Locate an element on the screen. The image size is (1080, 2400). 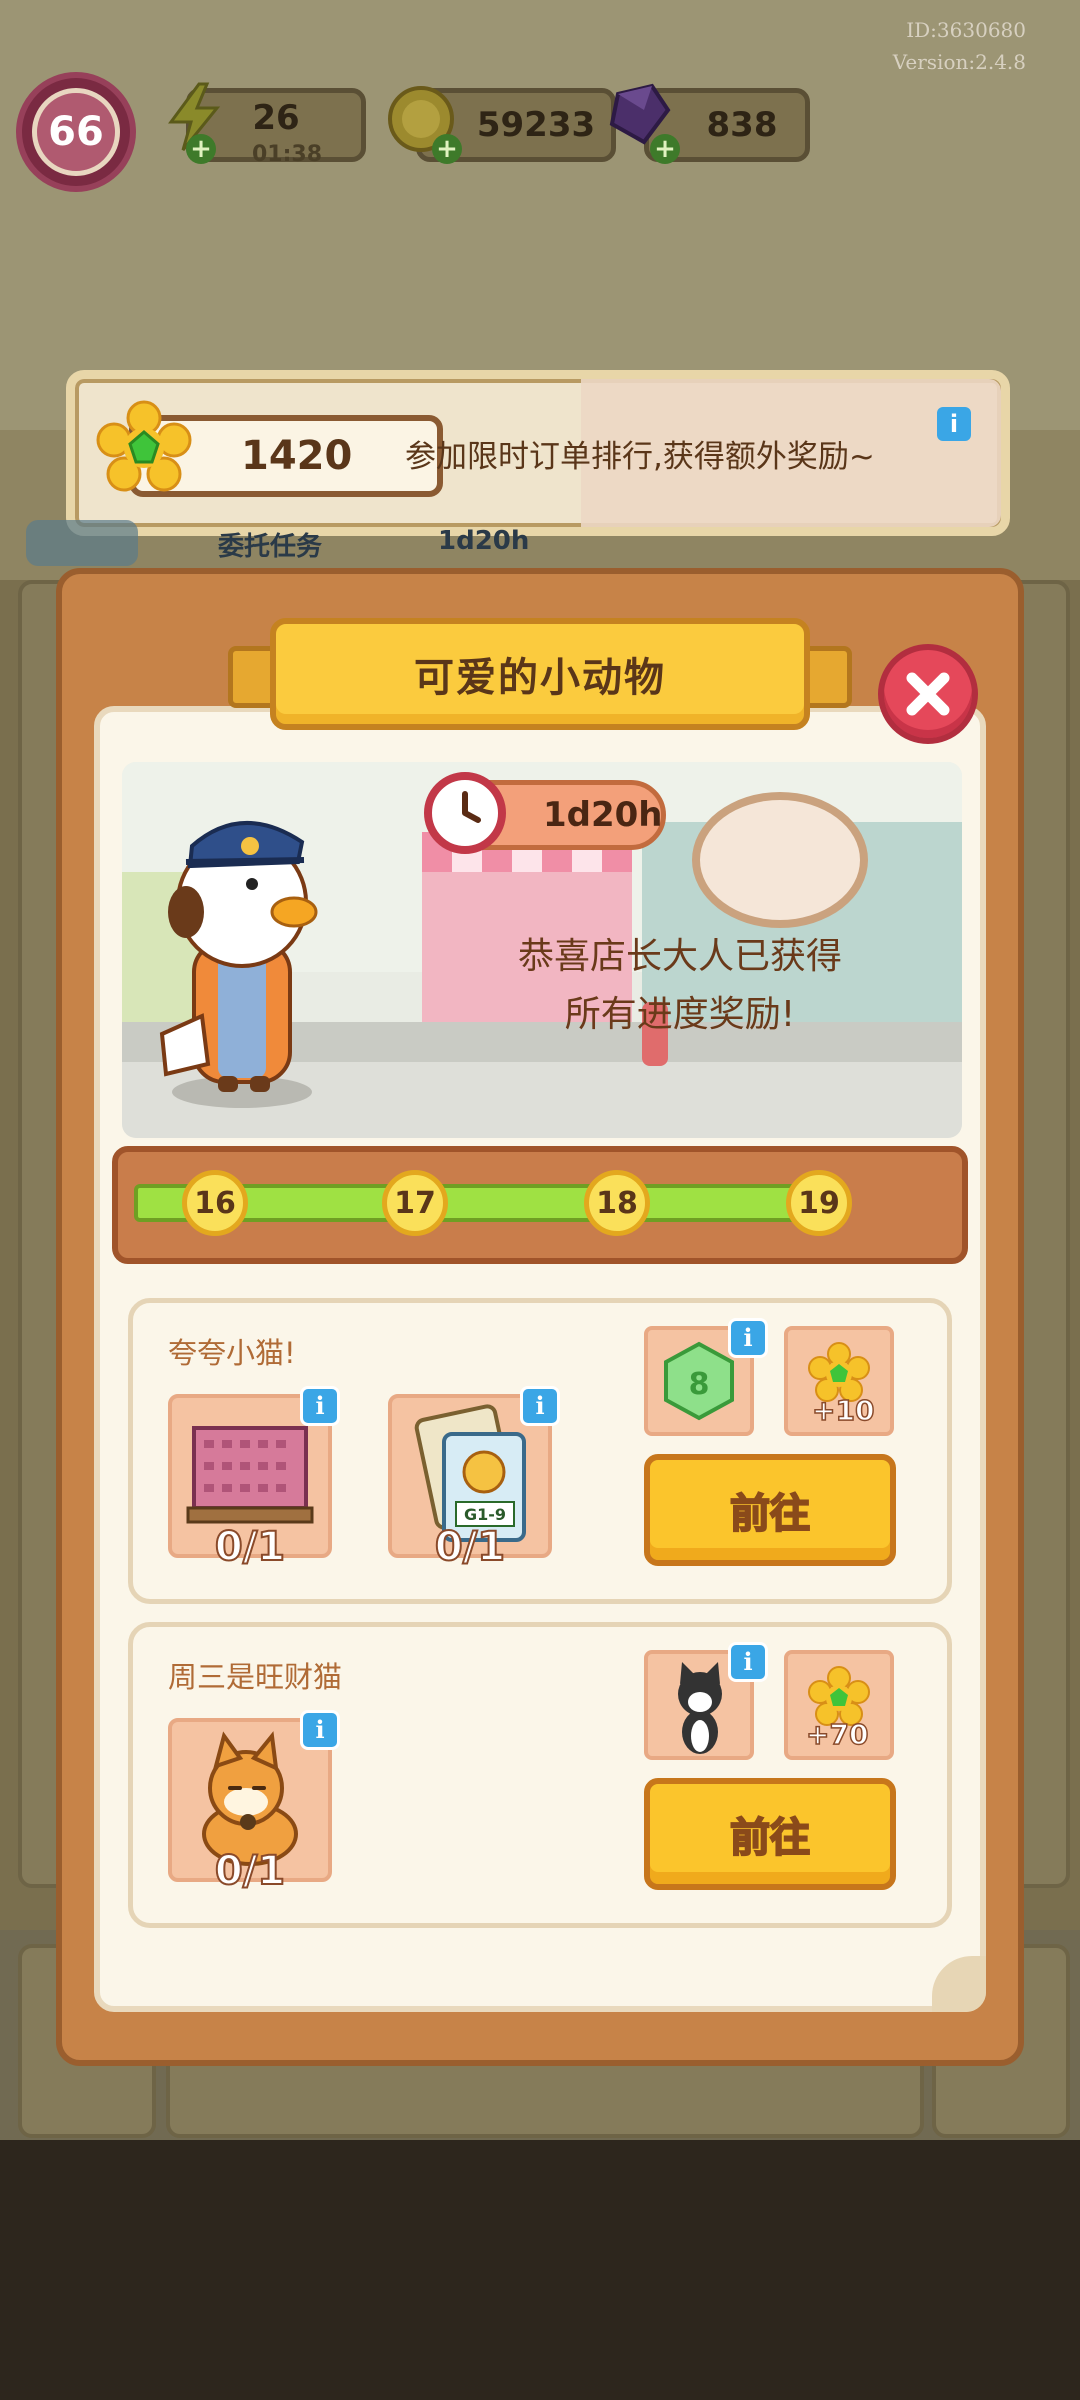
panel-title-text: 可爱的小动物 is located at coordinates (540, 678).